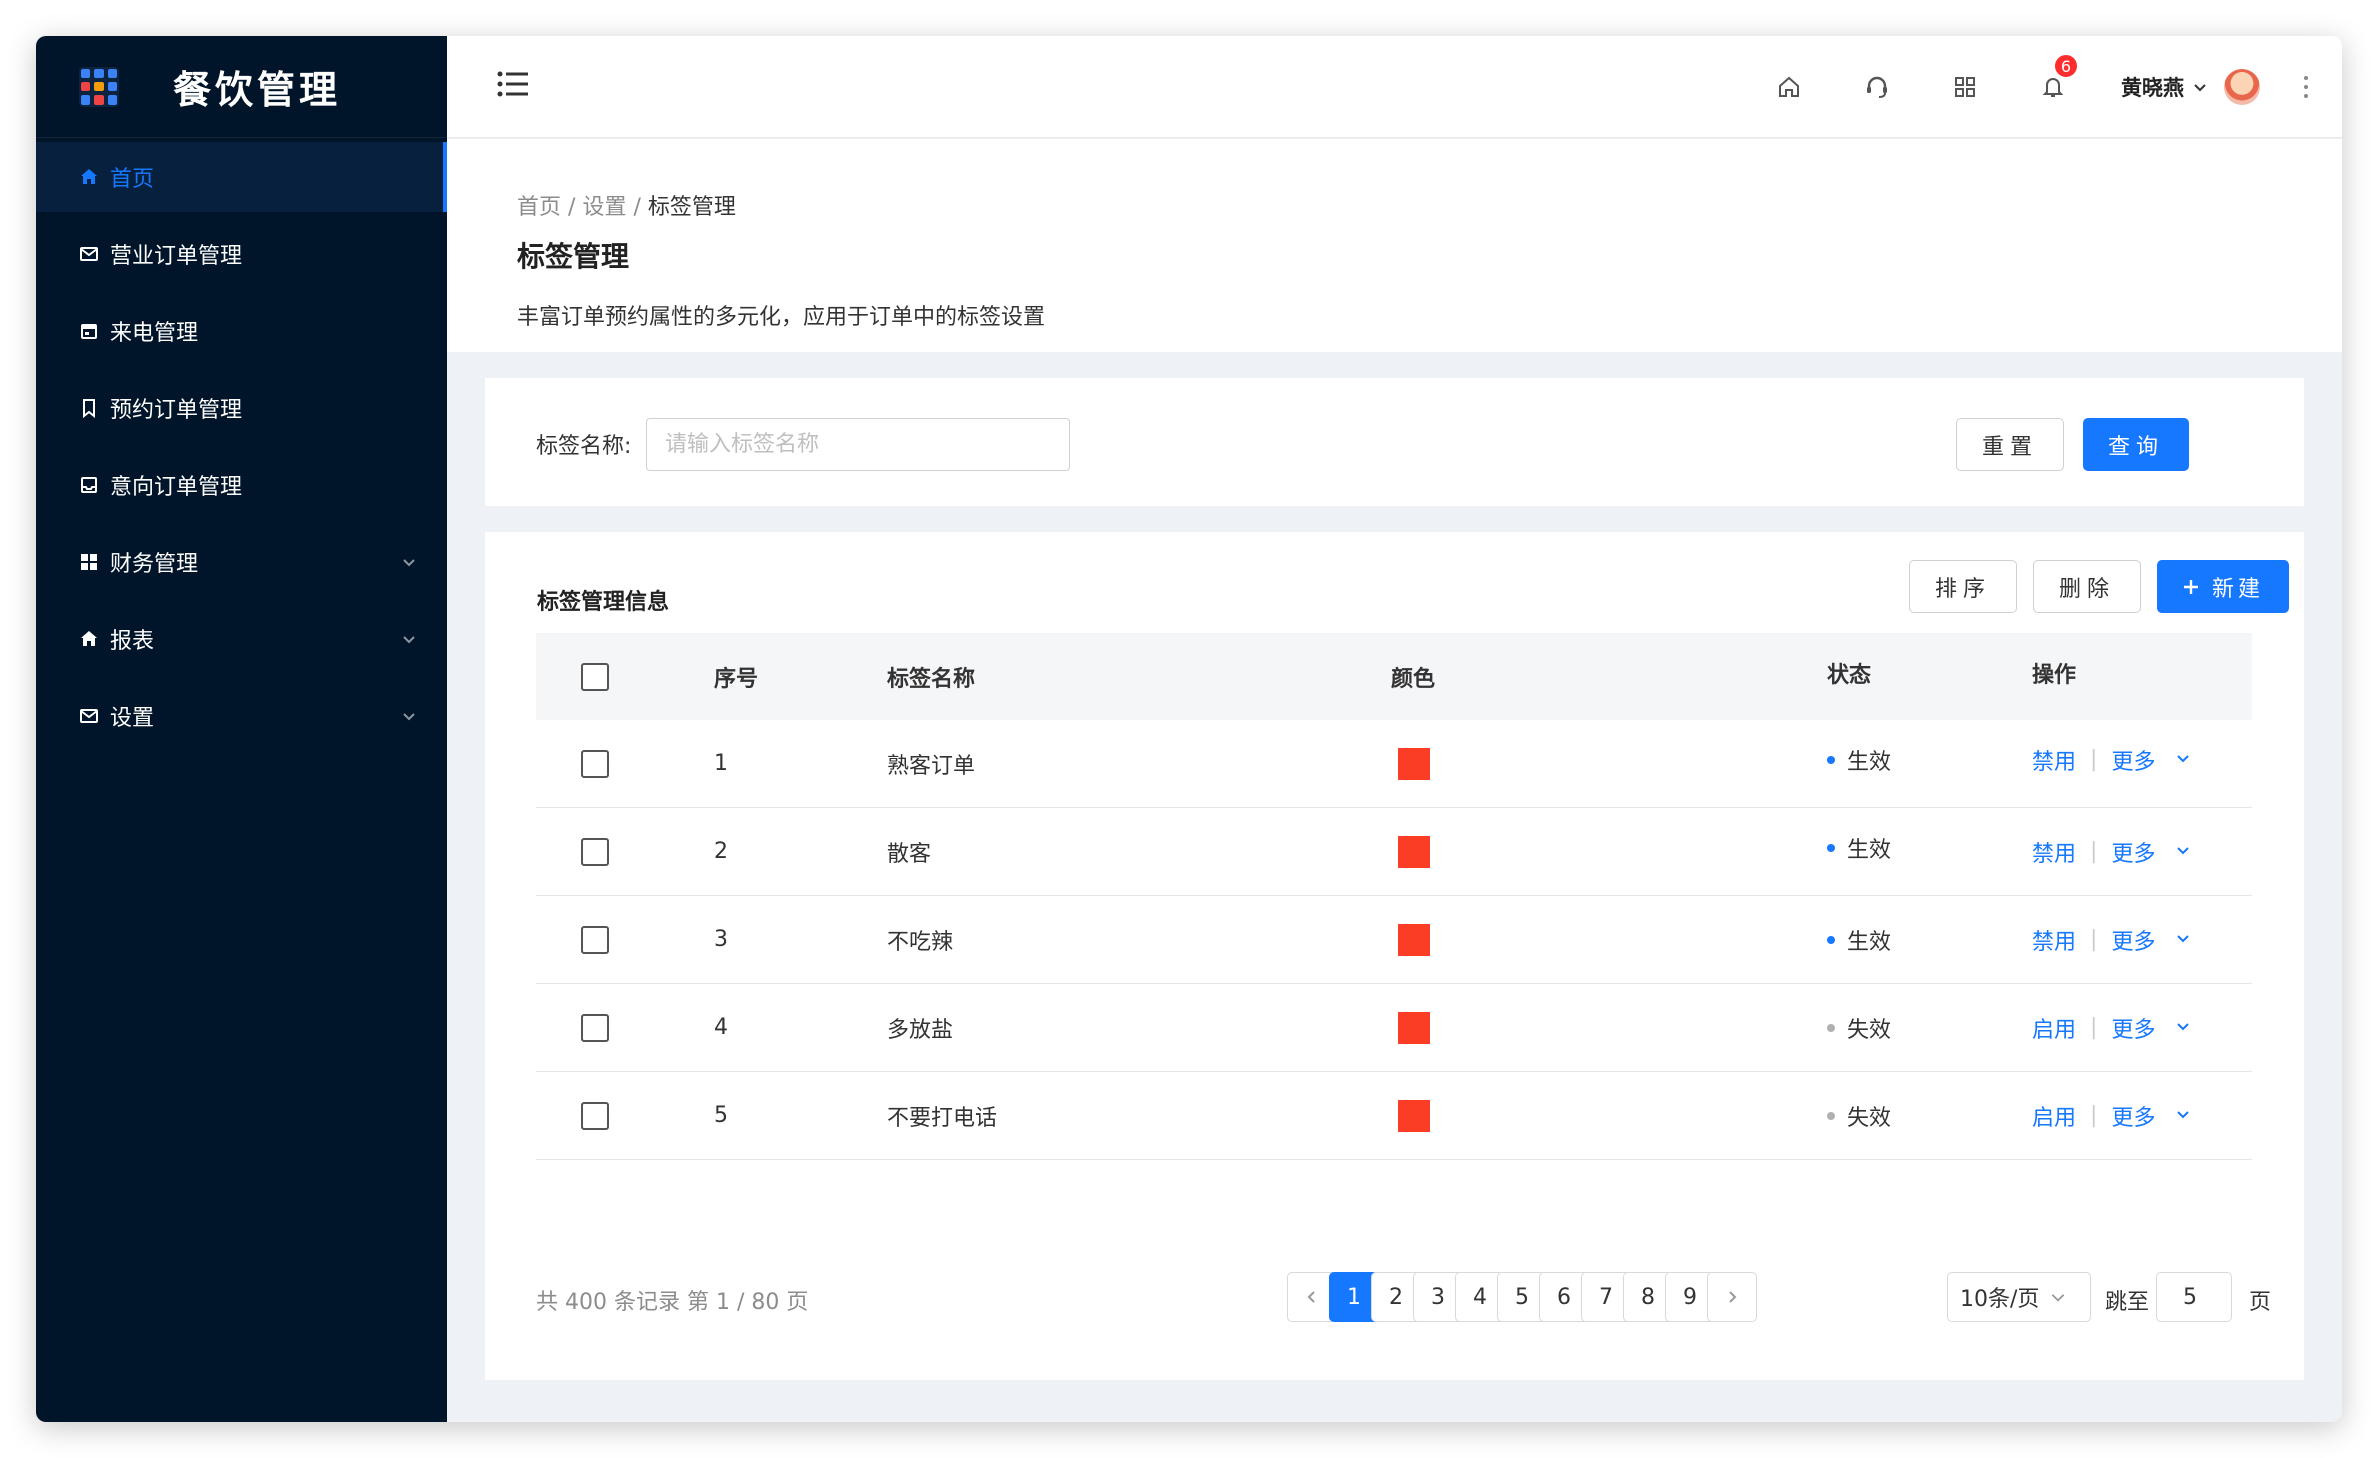  I want to click on calendar-icon, so click(89, 331).